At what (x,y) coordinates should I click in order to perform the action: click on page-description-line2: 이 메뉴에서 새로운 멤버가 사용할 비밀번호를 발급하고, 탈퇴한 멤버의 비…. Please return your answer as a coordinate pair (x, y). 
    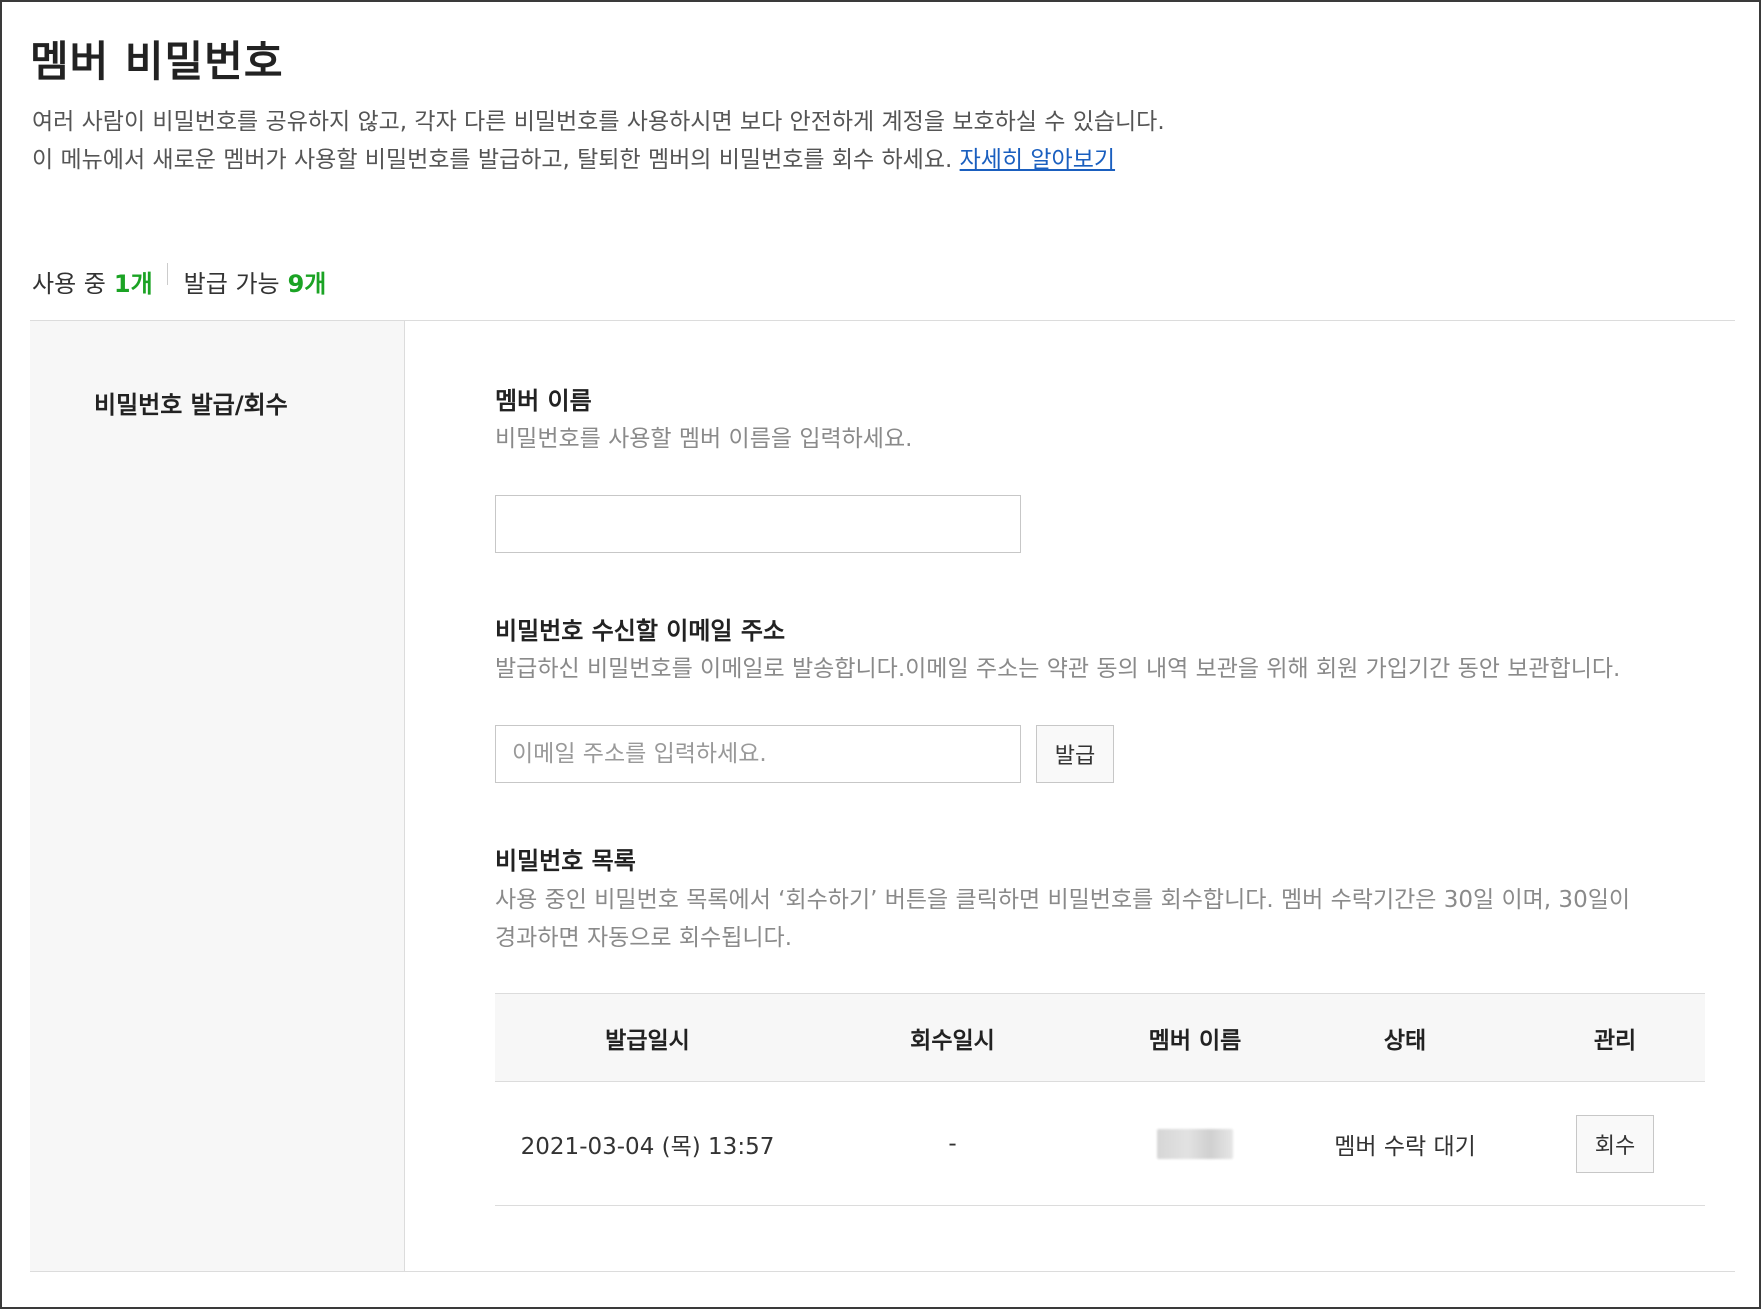
    Looking at the image, I should click on (573, 157).